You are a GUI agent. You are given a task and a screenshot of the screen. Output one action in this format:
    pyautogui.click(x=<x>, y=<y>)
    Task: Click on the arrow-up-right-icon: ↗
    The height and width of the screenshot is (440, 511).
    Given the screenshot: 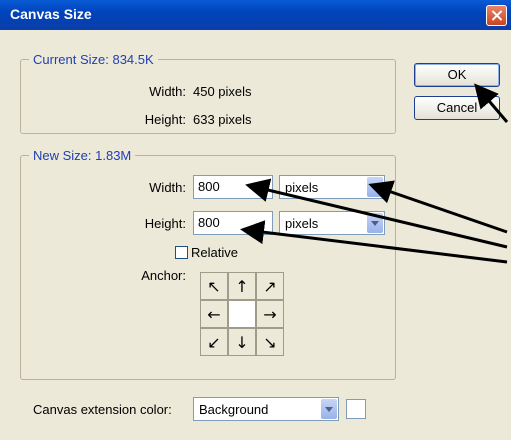 What is the action you would take?
    pyautogui.click(x=270, y=286)
    